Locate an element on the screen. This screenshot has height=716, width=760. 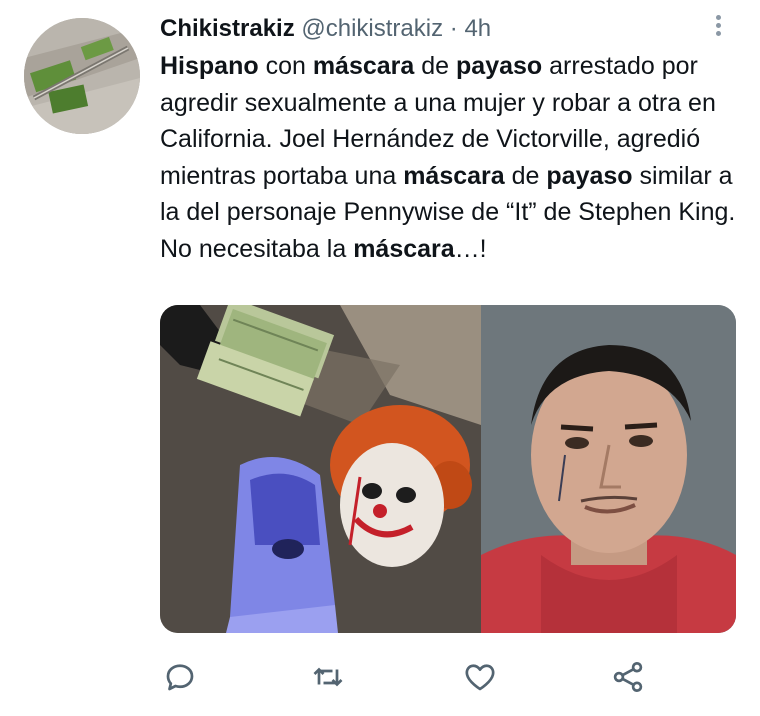
tweet-text-highlight: Hispano is located at coordinates (209, 66).